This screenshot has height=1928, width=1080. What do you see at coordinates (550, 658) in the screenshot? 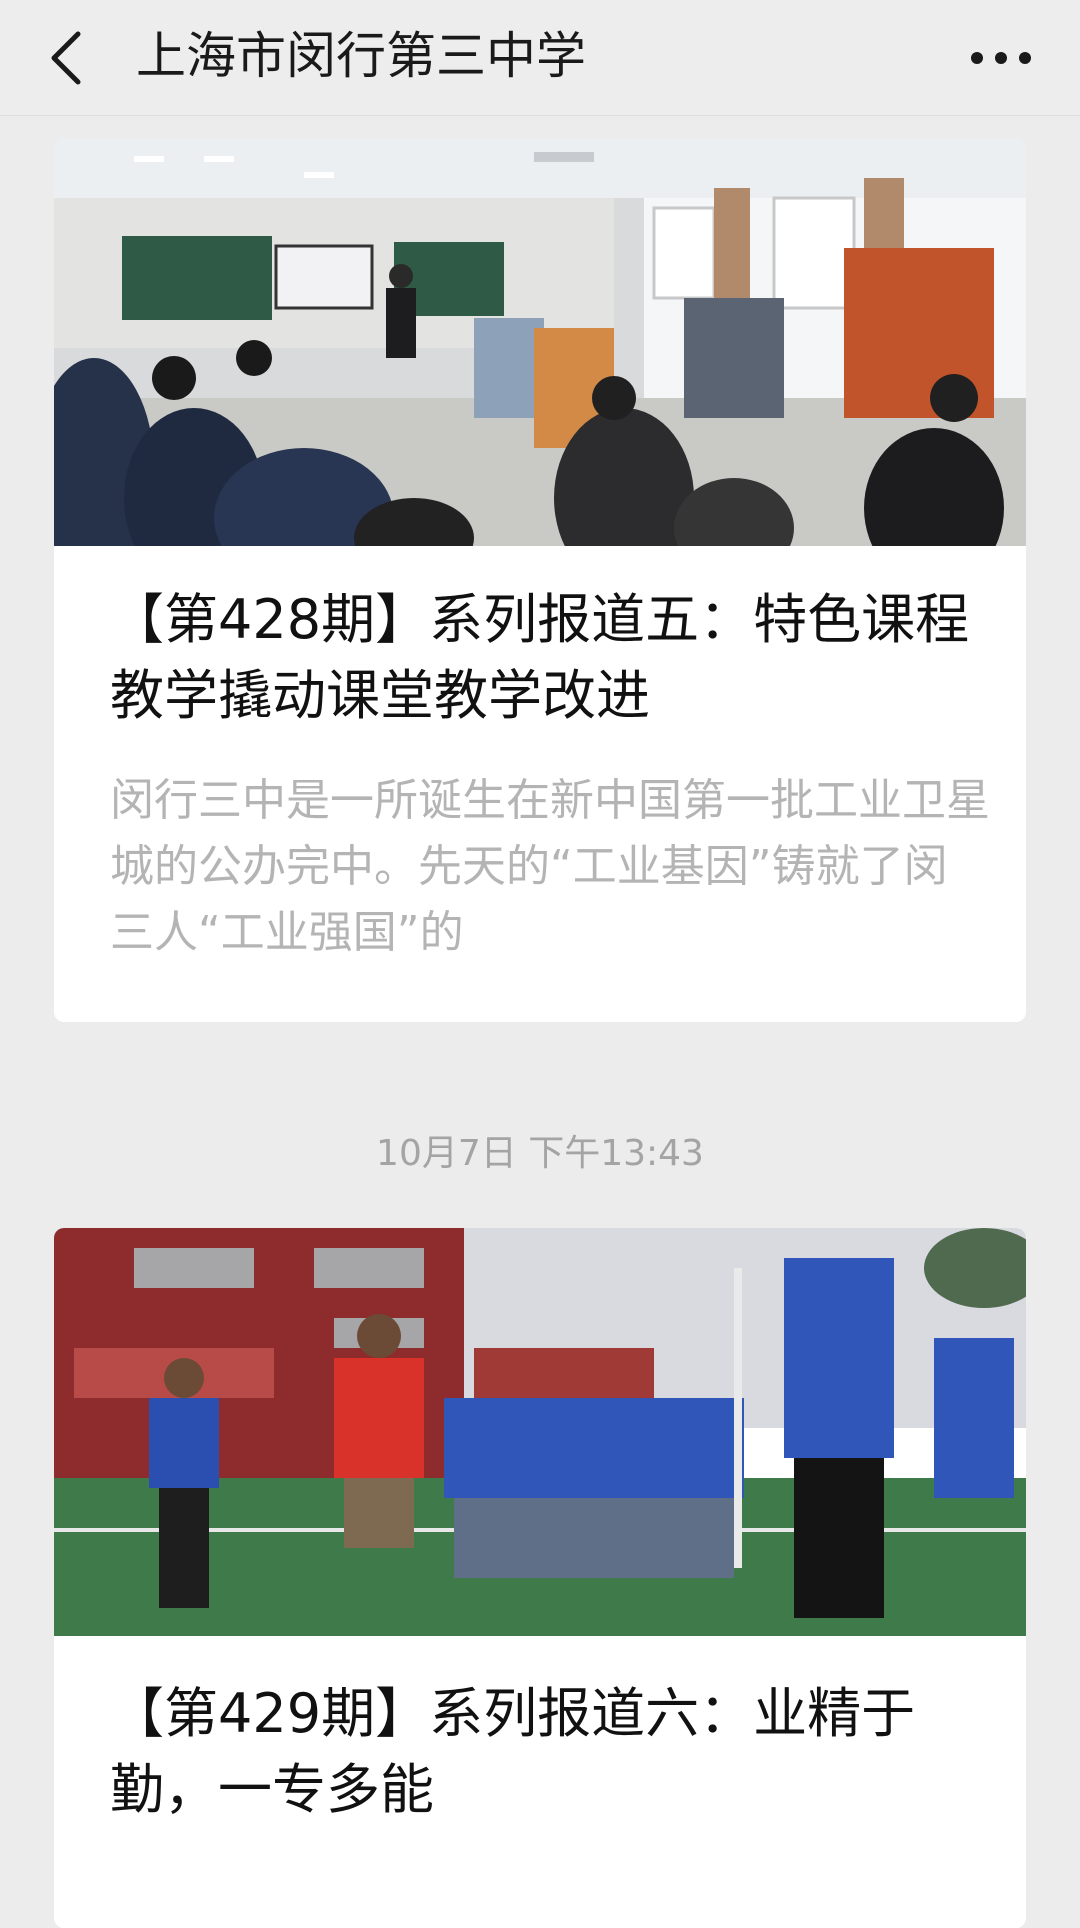
I see `article-title: 【第428期】系列报道五：特色课程教学撬动课堂教学改进` at bounding box center [550, 658].